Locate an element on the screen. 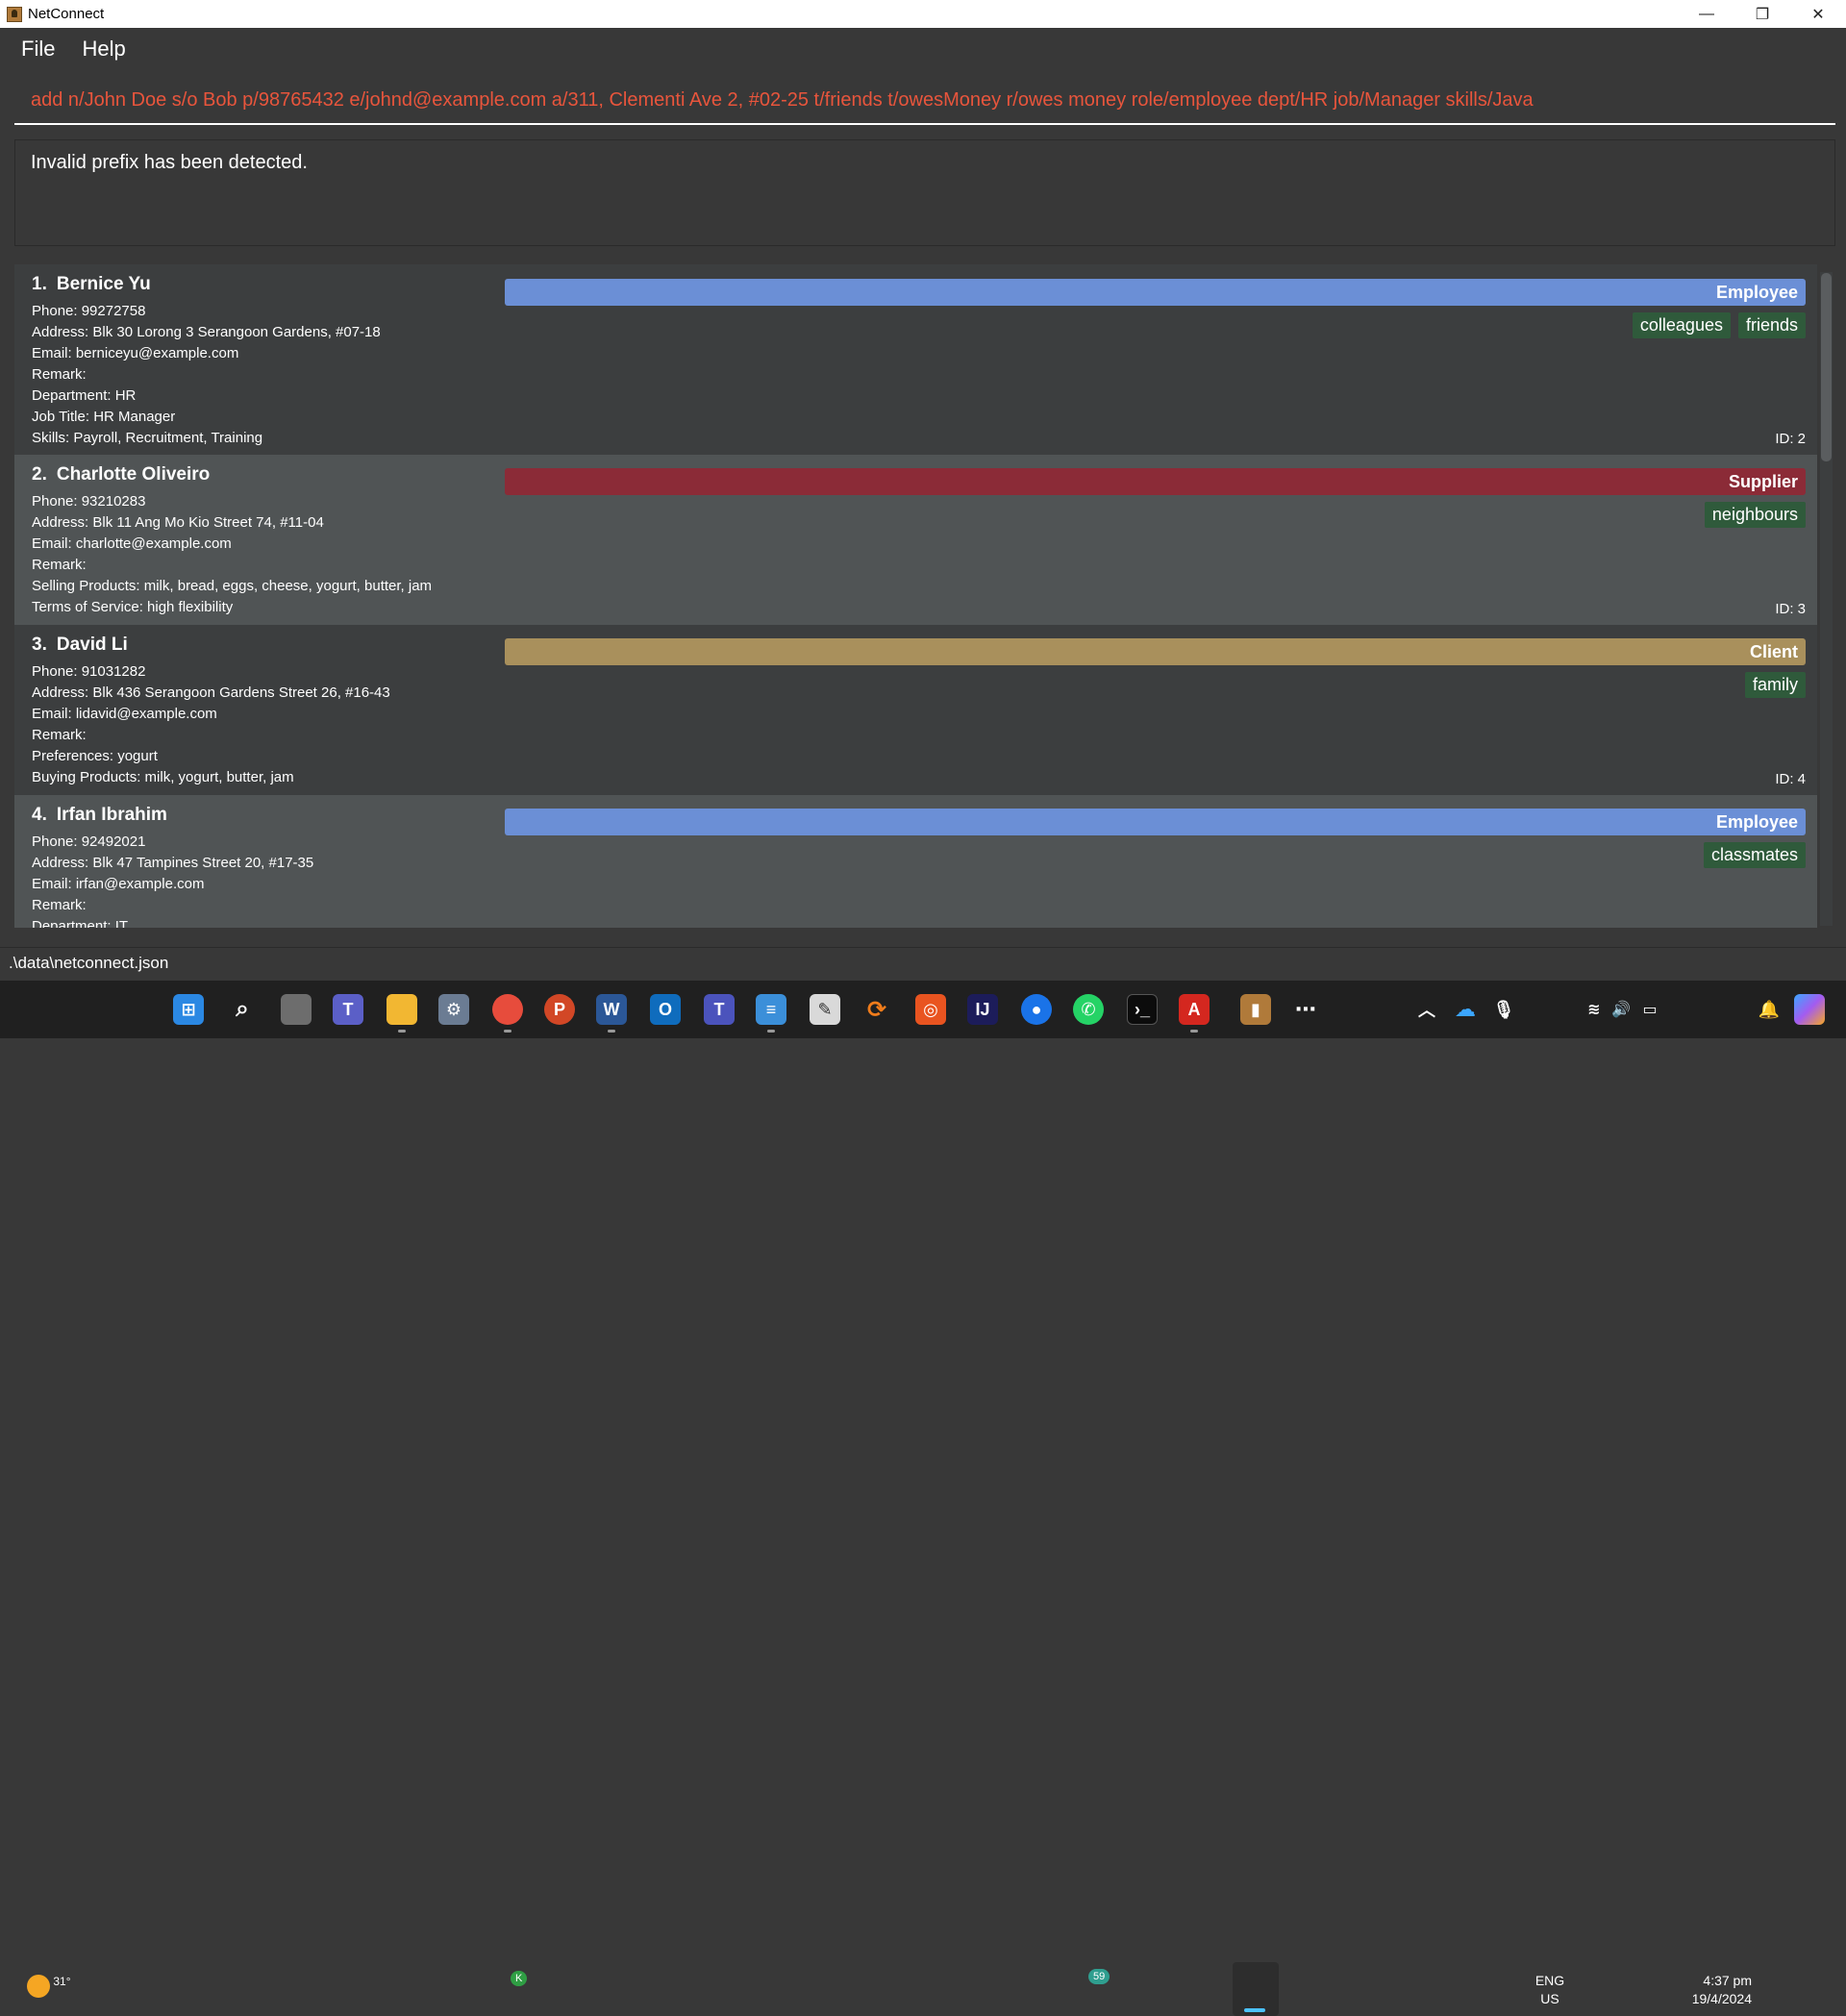 The height and width of the screenshot is (2016, 1846). intellij-icon: IJ is located at coordinates (982, 1009).